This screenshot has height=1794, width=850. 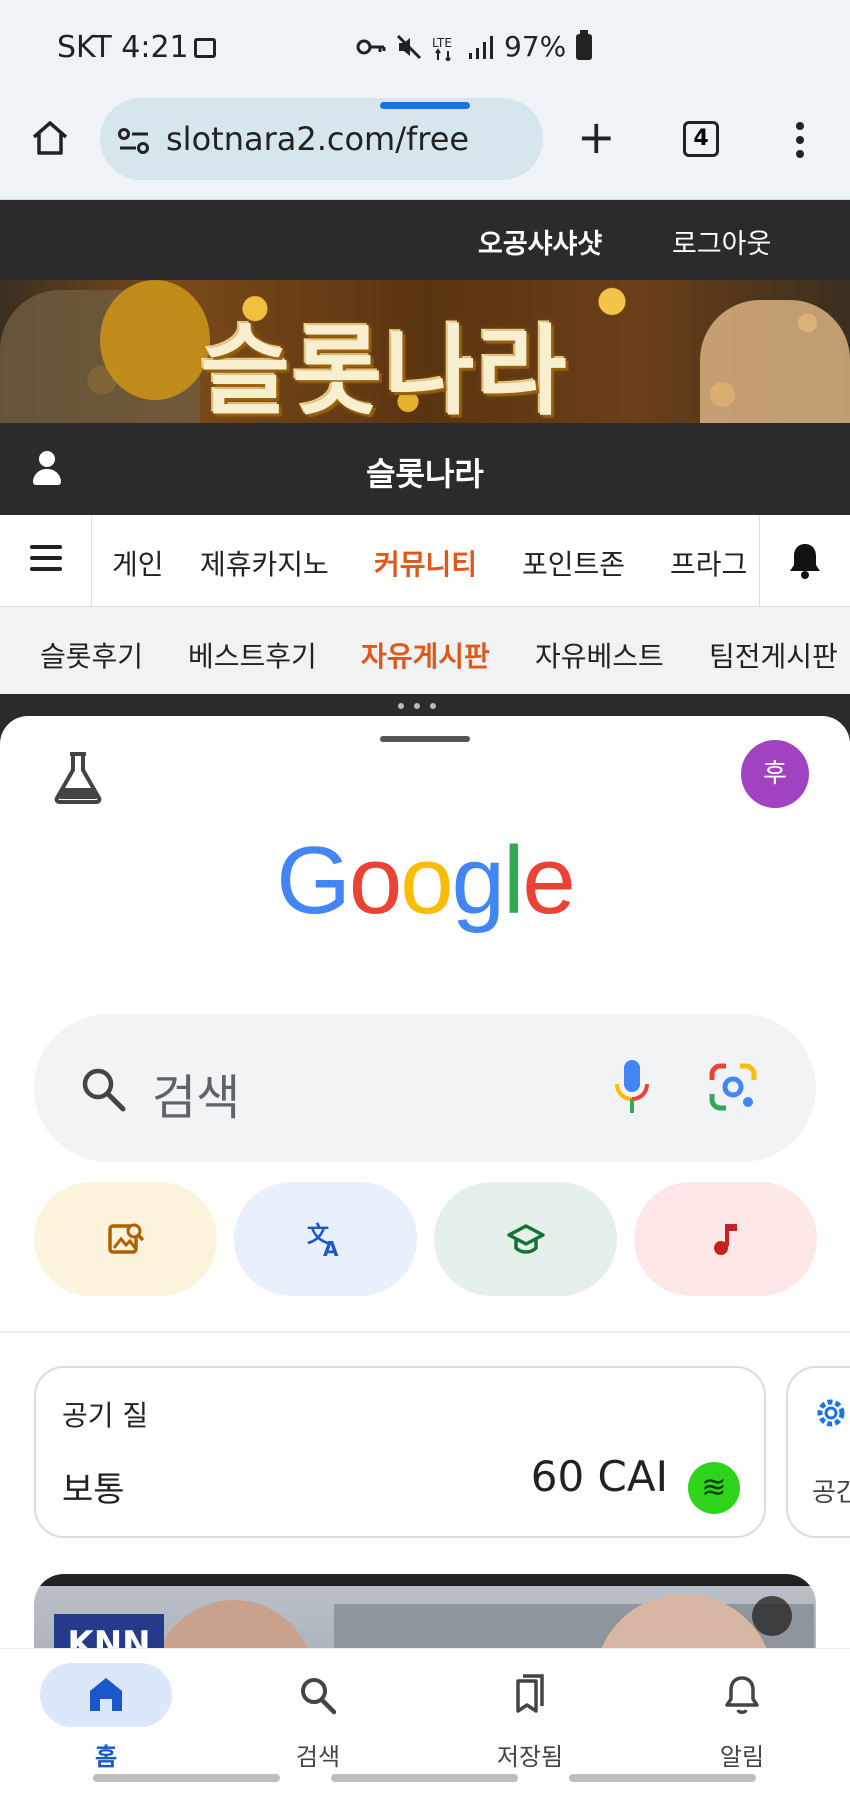 I want to click on nav-label: 알림, so click(x=742, y=1757).